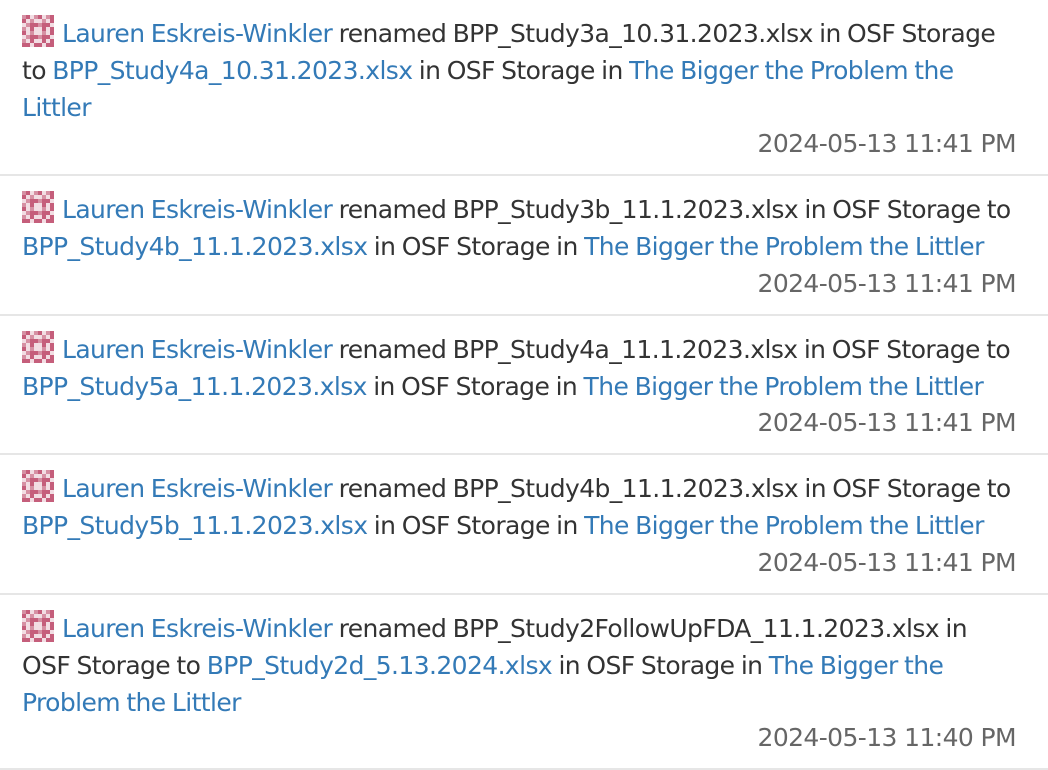 The image size is (1048, 770). I want to click on old-file-name: BPP_Study2FollowUpFDA_11.1.2023.xlsx, so click(696, 628).